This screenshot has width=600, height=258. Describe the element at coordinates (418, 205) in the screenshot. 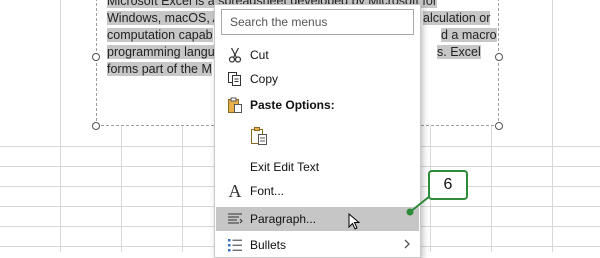

I see `callout-connector` at that location.